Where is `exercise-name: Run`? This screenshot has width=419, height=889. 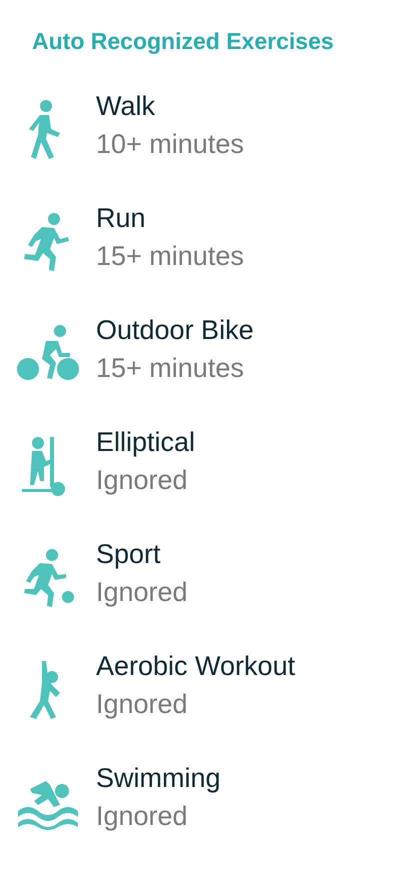 exercise-name: Run is located at coordinates (121, 218).